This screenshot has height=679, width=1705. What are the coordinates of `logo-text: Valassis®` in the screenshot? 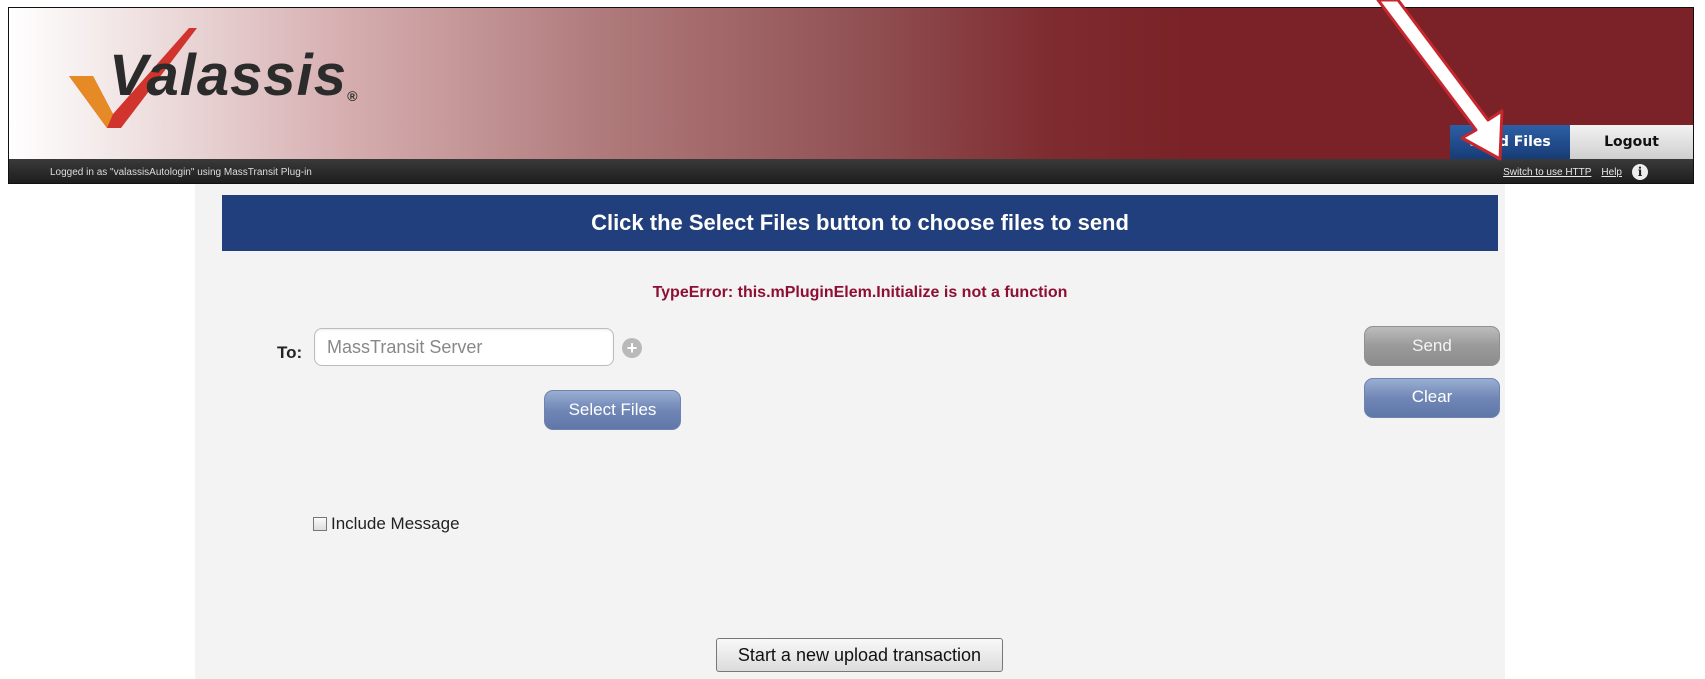 It's located at (234, 75).